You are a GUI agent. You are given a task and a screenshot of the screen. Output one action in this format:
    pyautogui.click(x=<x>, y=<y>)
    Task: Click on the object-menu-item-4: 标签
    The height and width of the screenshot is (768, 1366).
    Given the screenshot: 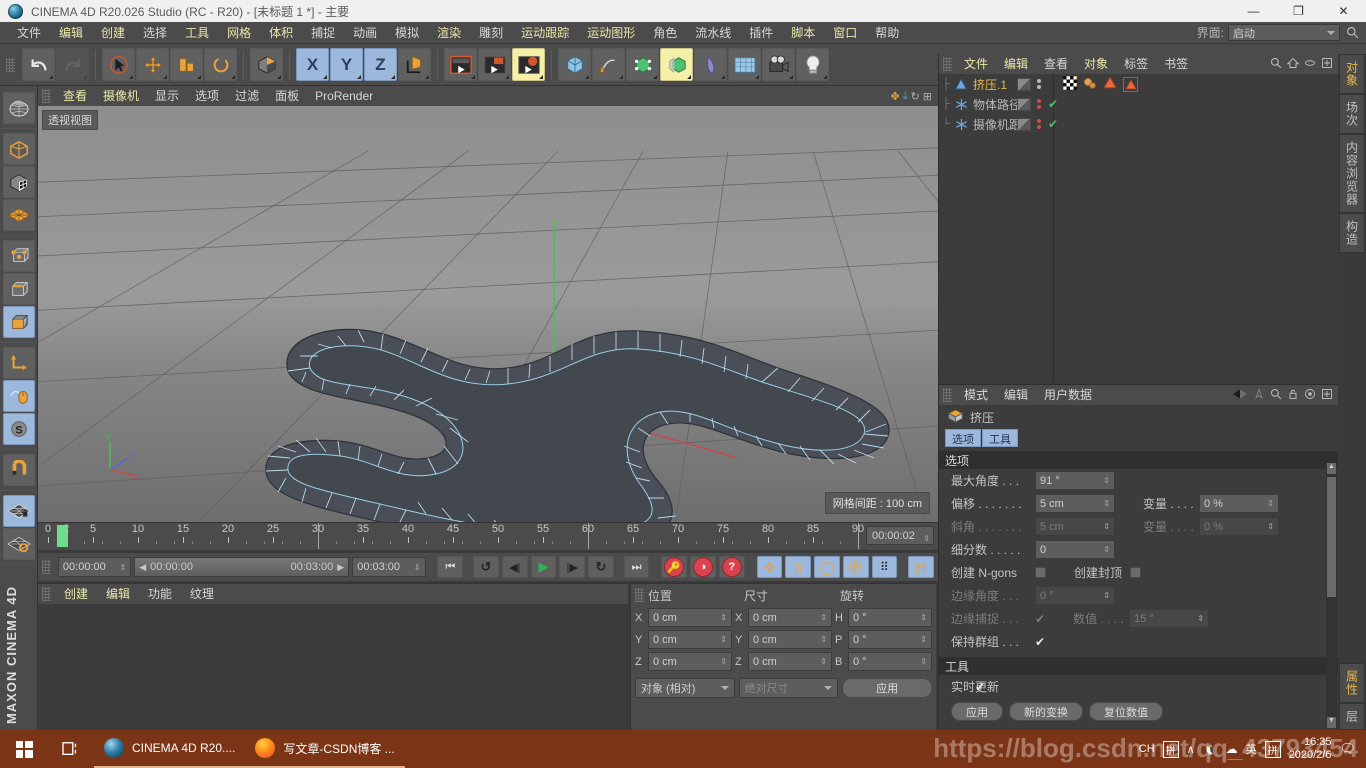 What is the action you would take?
    pyautogui.click(x=1136, y=64)
    